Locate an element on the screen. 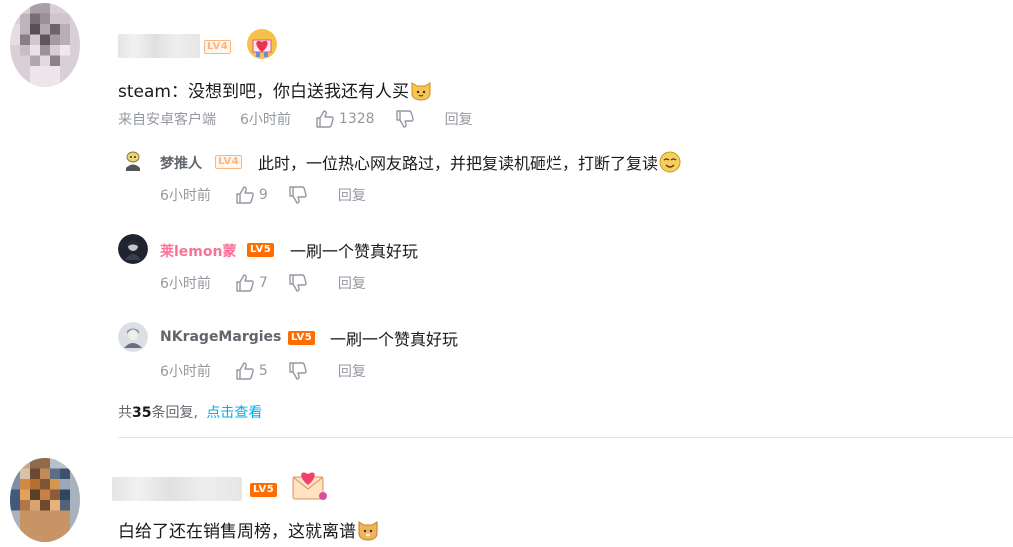  like-button: 5 is located at coordinates (251, 371).